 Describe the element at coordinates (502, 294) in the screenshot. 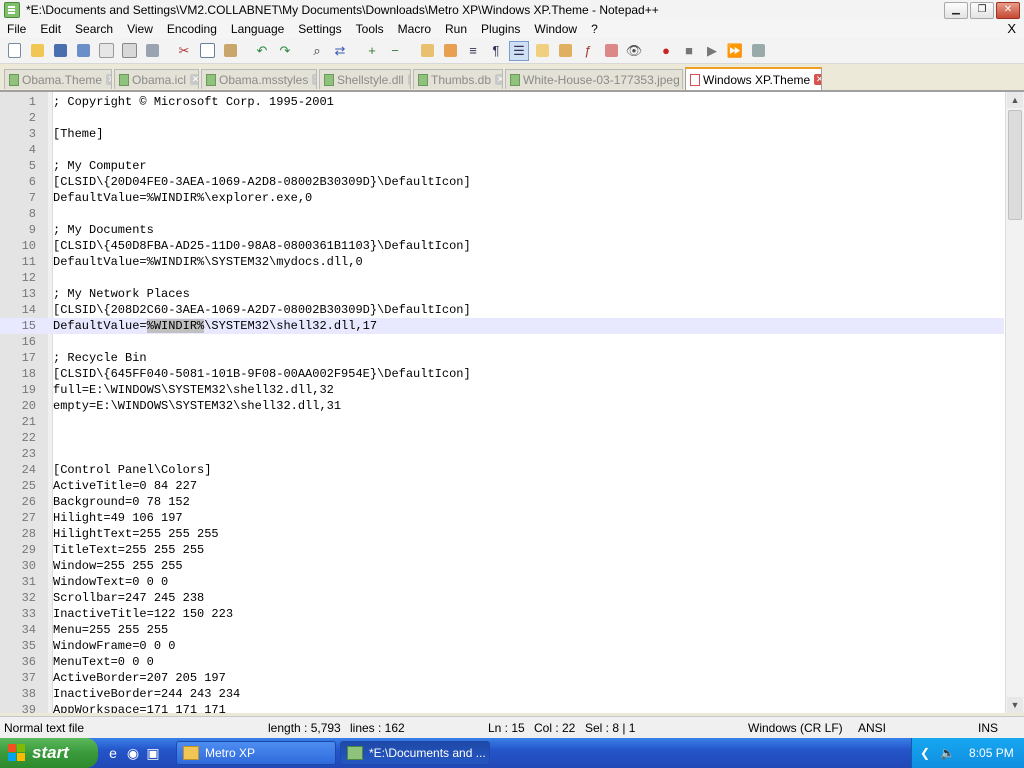

I see `code-line: 13 ; My Network Places` at that location.